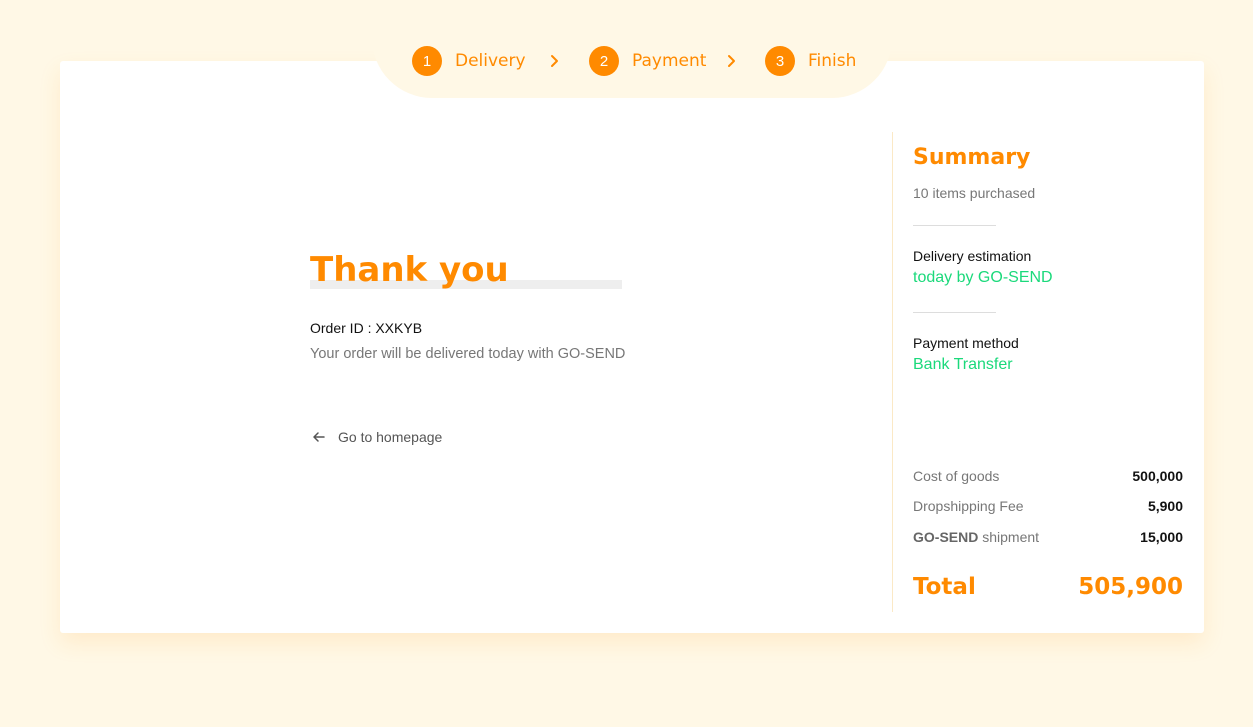 Image resolution: width=1253 pixels, height=727 pixels. What do you see at coordinates (974, 193) in the screenshot?
I see `items-purchased: 10 items purchased` at bounding box center [974, 193].